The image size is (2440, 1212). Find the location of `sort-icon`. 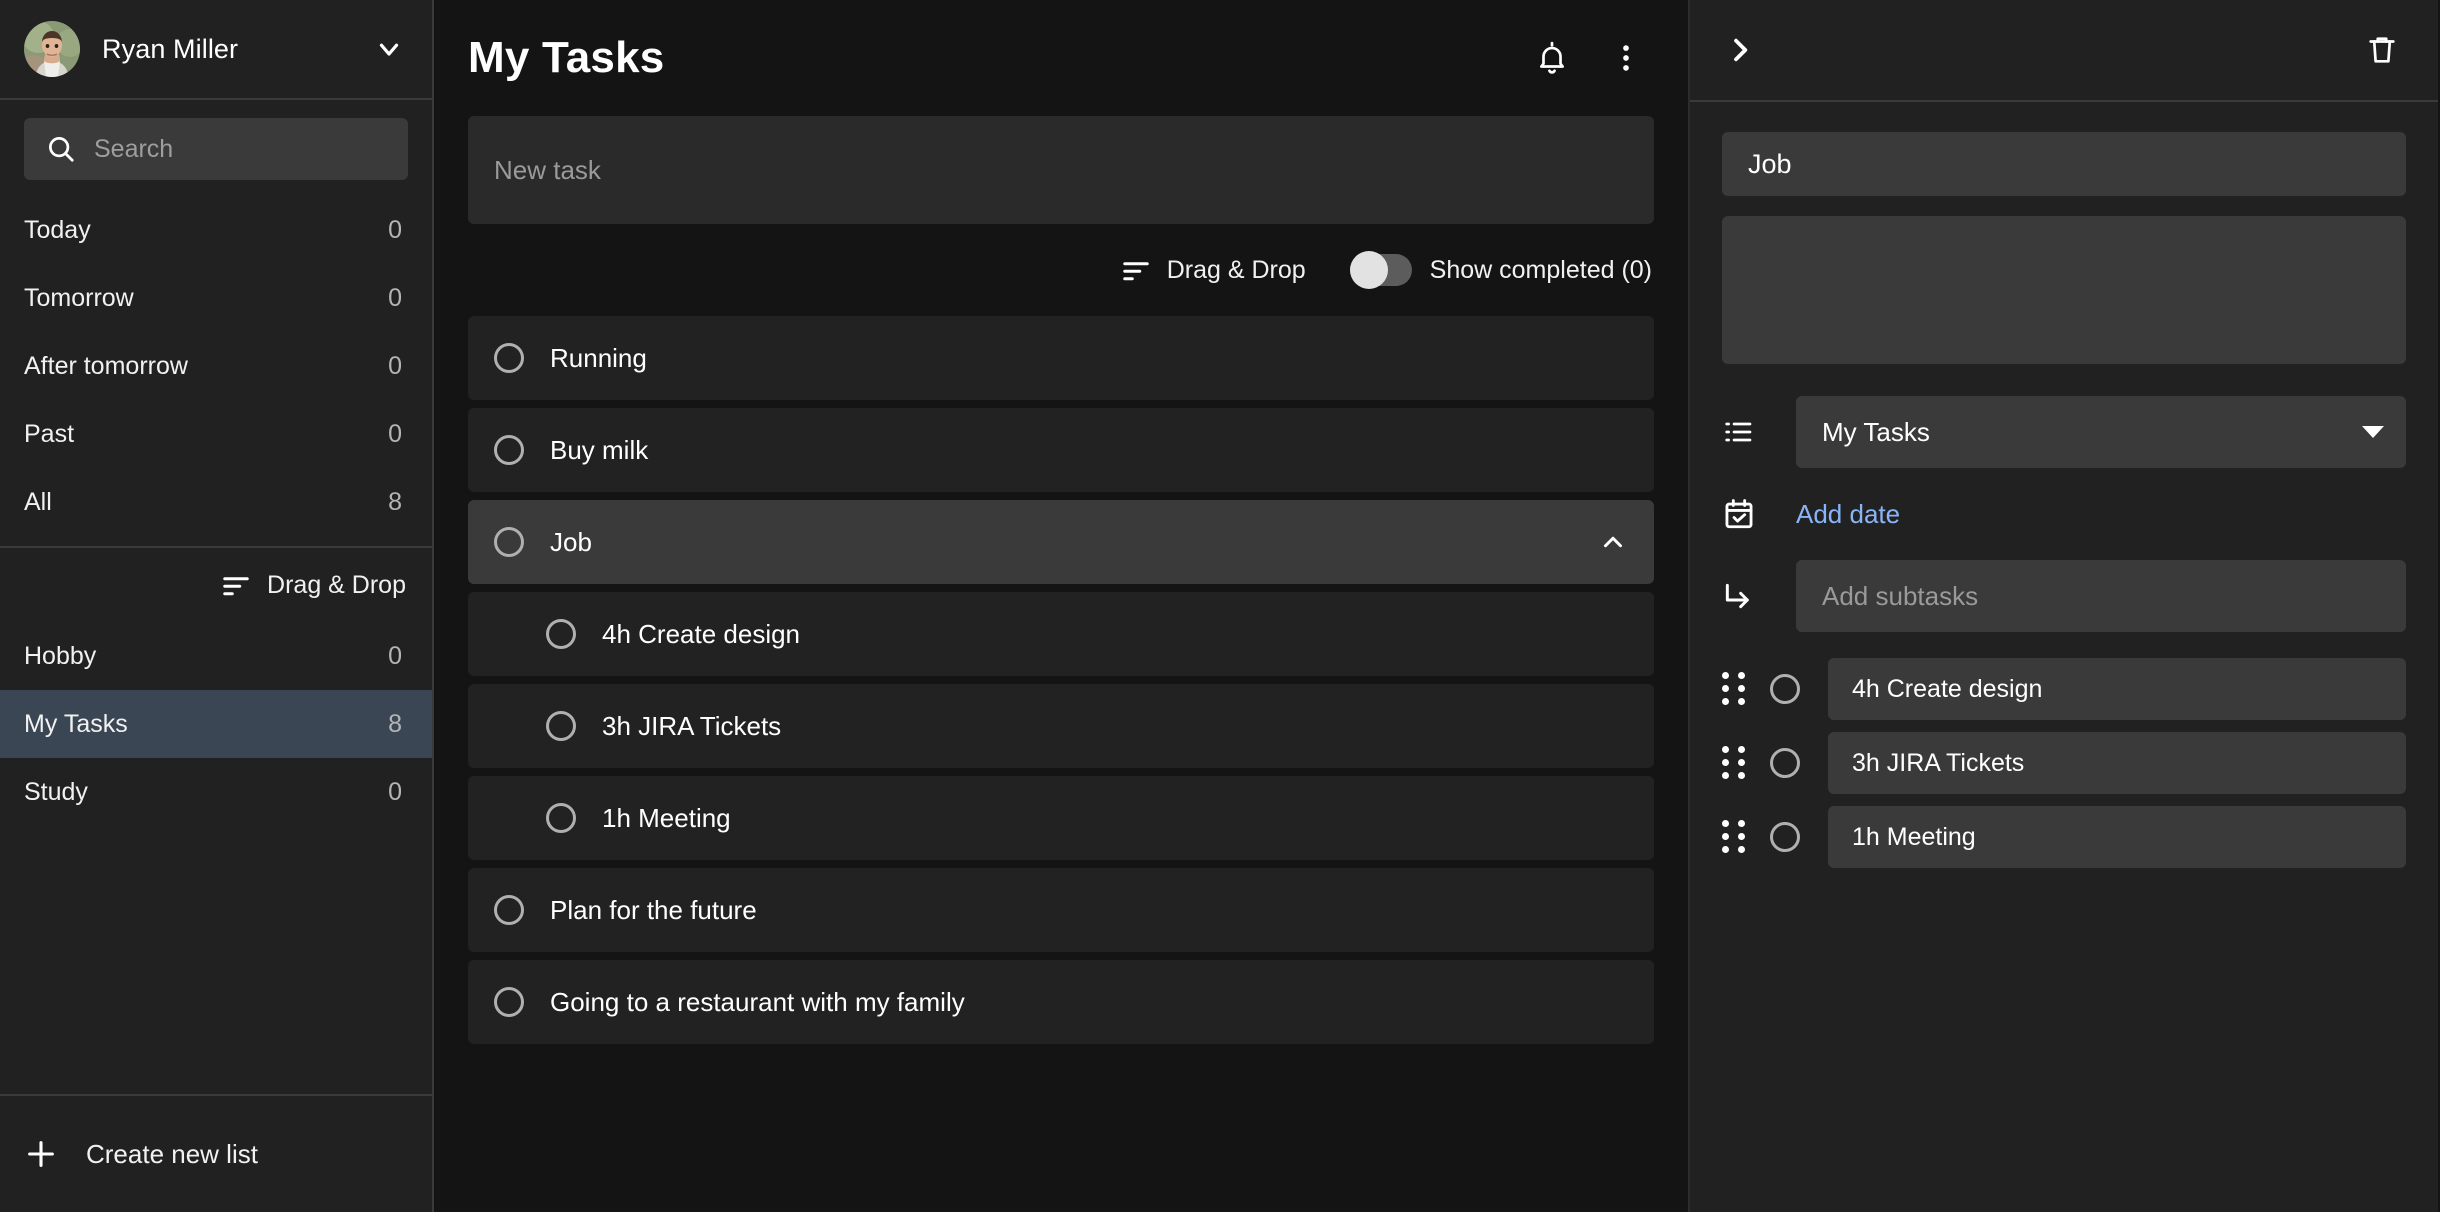

sort-icon is located at coordinates (1136, 270).